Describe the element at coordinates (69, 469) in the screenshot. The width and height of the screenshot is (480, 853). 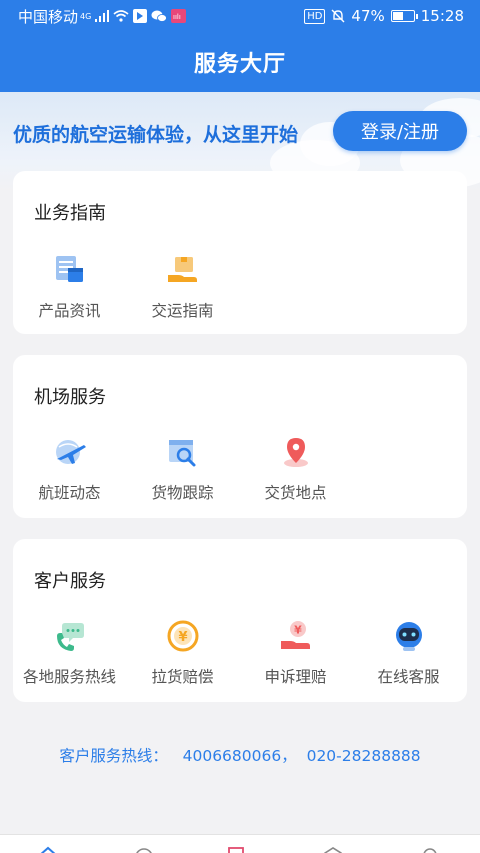
I see `service-item-flight-status: 航班动态` at that location.